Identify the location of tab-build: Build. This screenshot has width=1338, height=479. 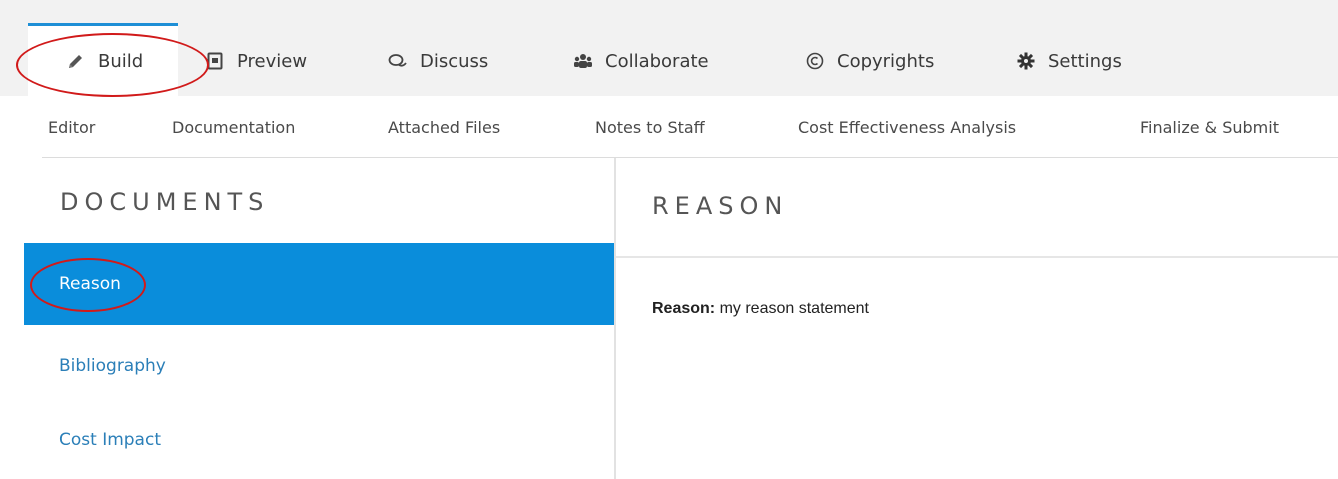
(103, 59).